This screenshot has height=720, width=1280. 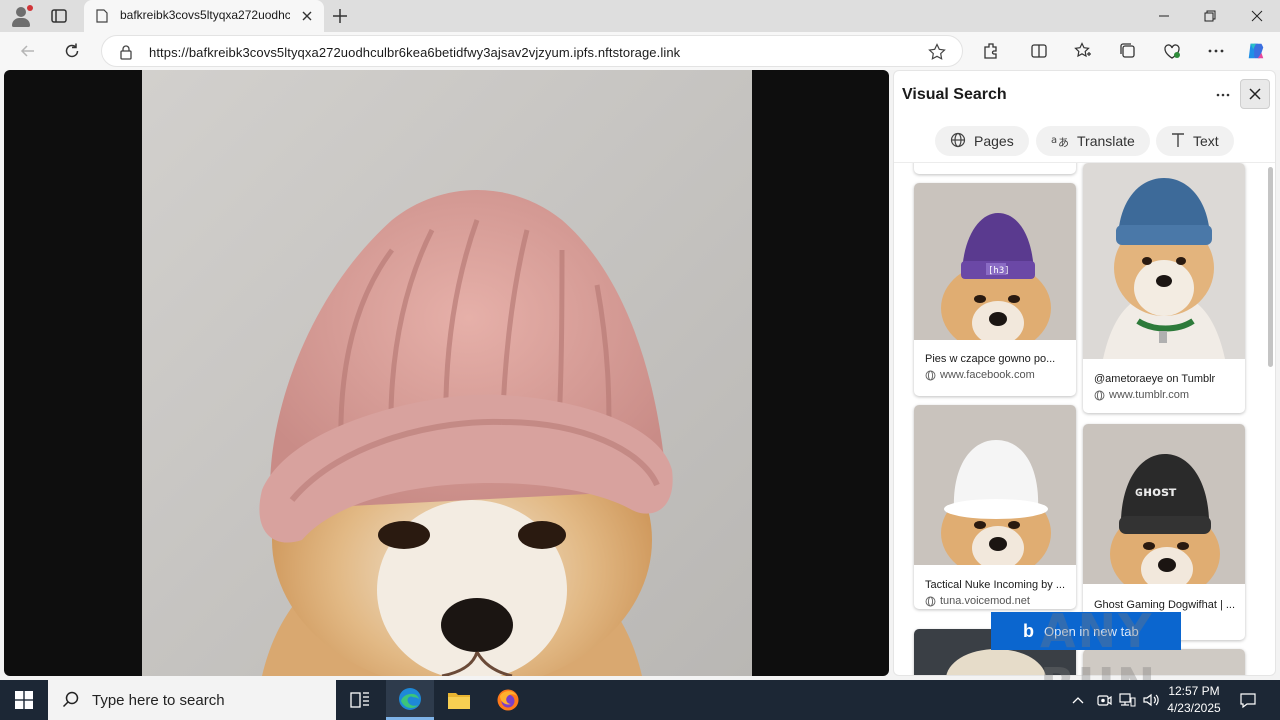 What do you see at coordinates (640, 16) in the screenshot?
I see `tab-strip: bafkreibk3covs5ltyqxa272uodhcu` at bounding box center [640, 16].